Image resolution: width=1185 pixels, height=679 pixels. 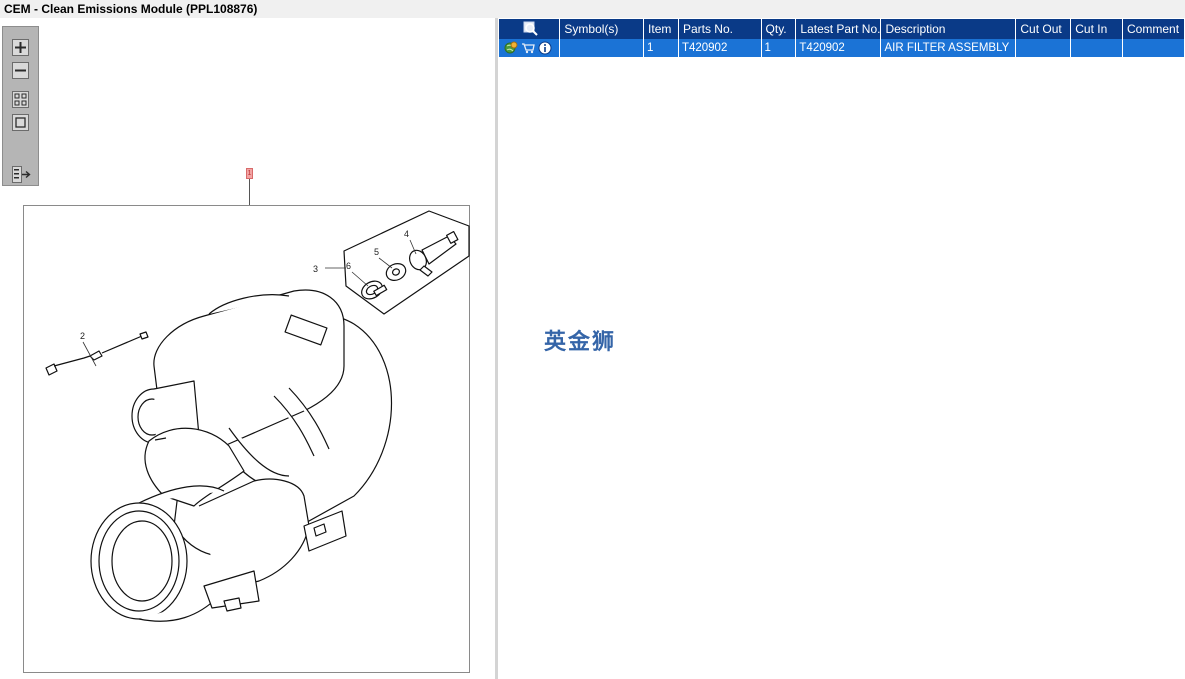 I want to click on table-row: 1 T420902 1 T420902 AIR FILTER ASSEMBLY, so click(x=842, y=48).